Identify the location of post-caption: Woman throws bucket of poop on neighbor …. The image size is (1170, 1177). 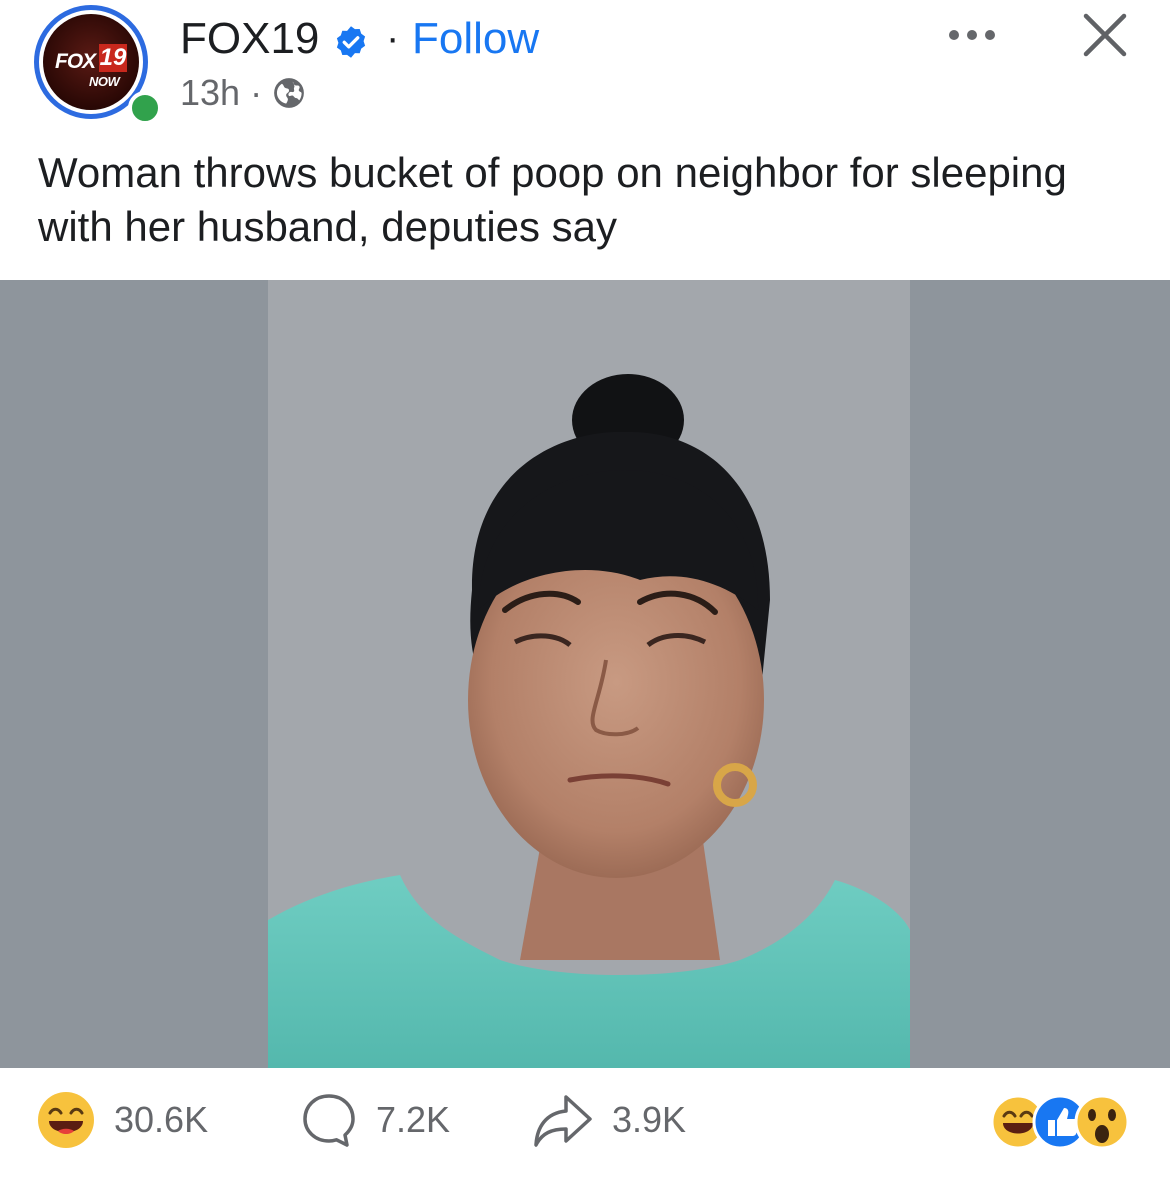
(552, 199).